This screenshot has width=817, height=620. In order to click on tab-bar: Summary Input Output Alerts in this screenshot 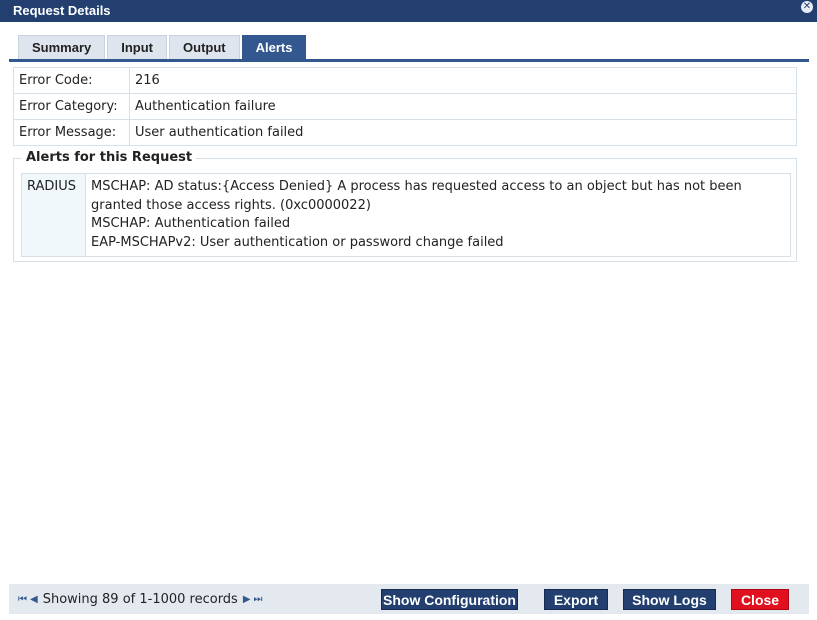, I will do `click(162, 47)`.